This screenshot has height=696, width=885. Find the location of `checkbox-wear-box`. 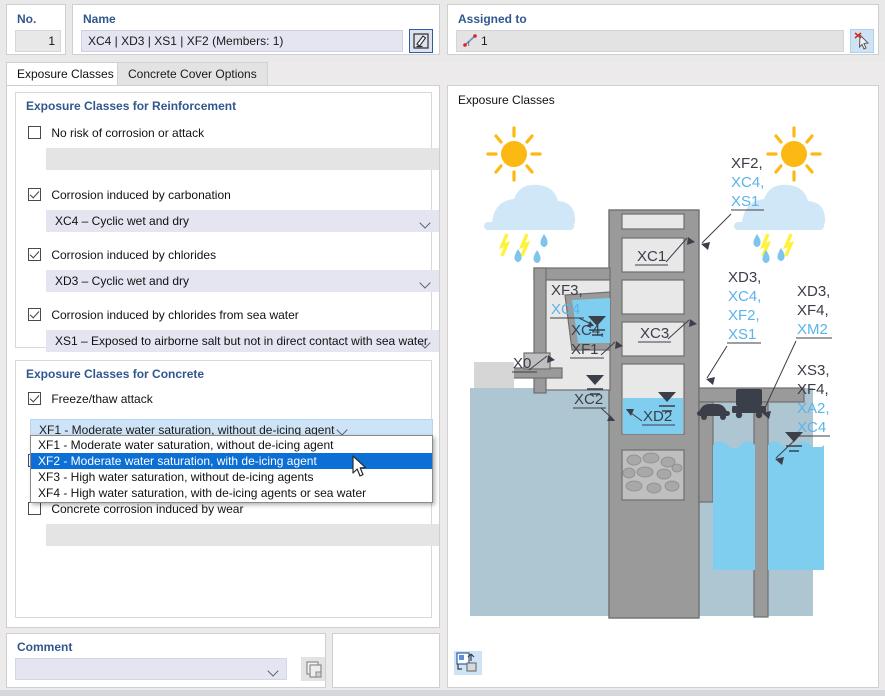

checkbox-wear-box is located at coordinates (34, 508).